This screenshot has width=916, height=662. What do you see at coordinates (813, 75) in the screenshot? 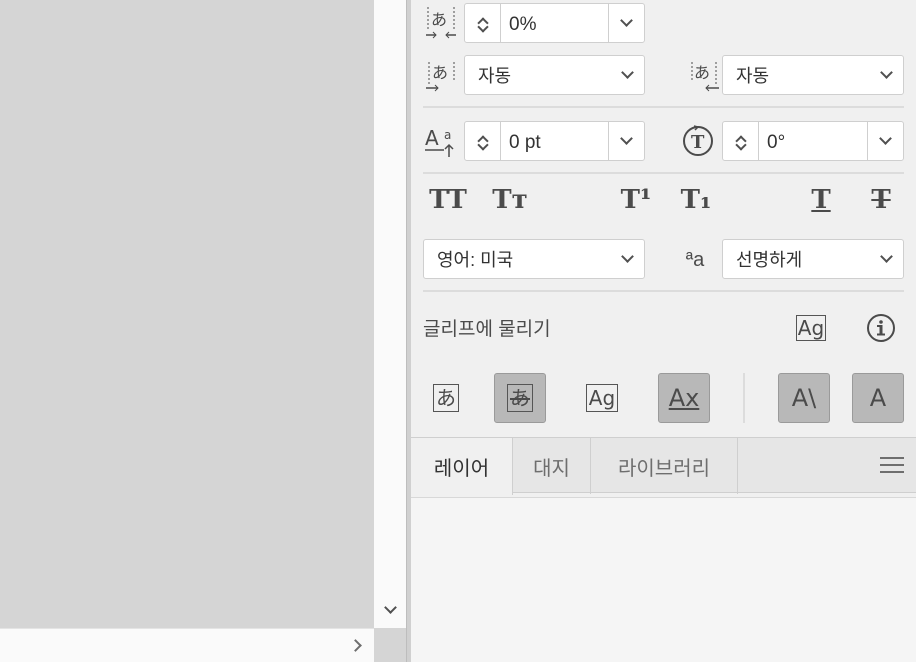
I see `aki-right-select: 자동` at bounding box center [813, 75].